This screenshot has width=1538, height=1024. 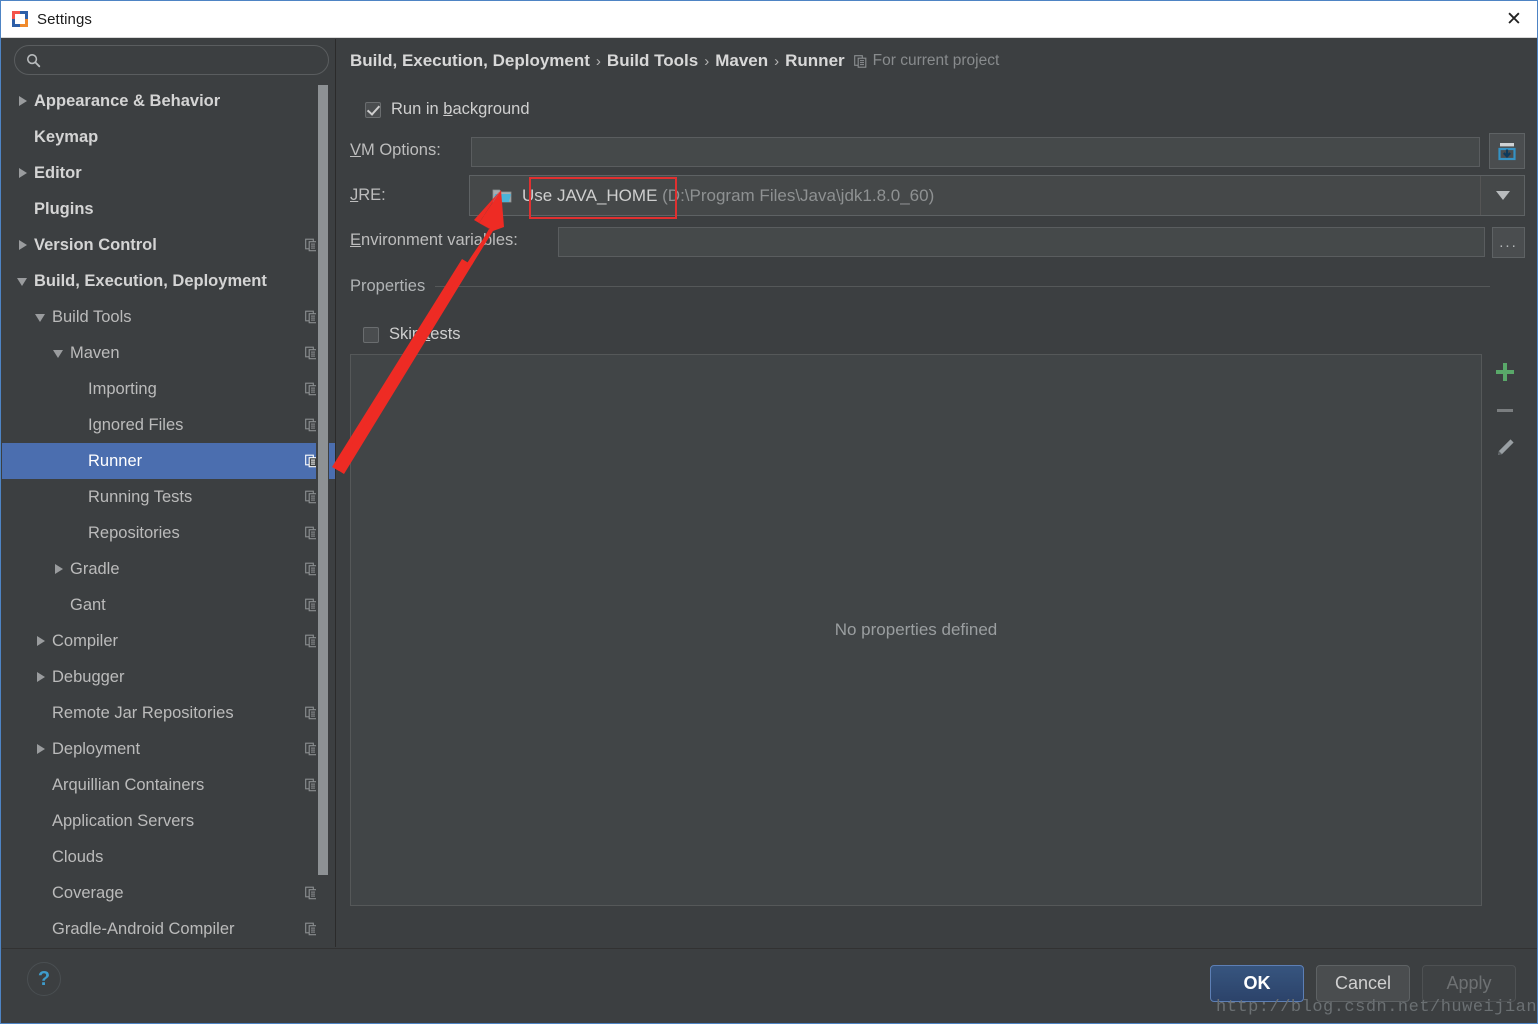 I want to click on vm-options-label-wrap: VM Options:, so click(x=395, y=150).